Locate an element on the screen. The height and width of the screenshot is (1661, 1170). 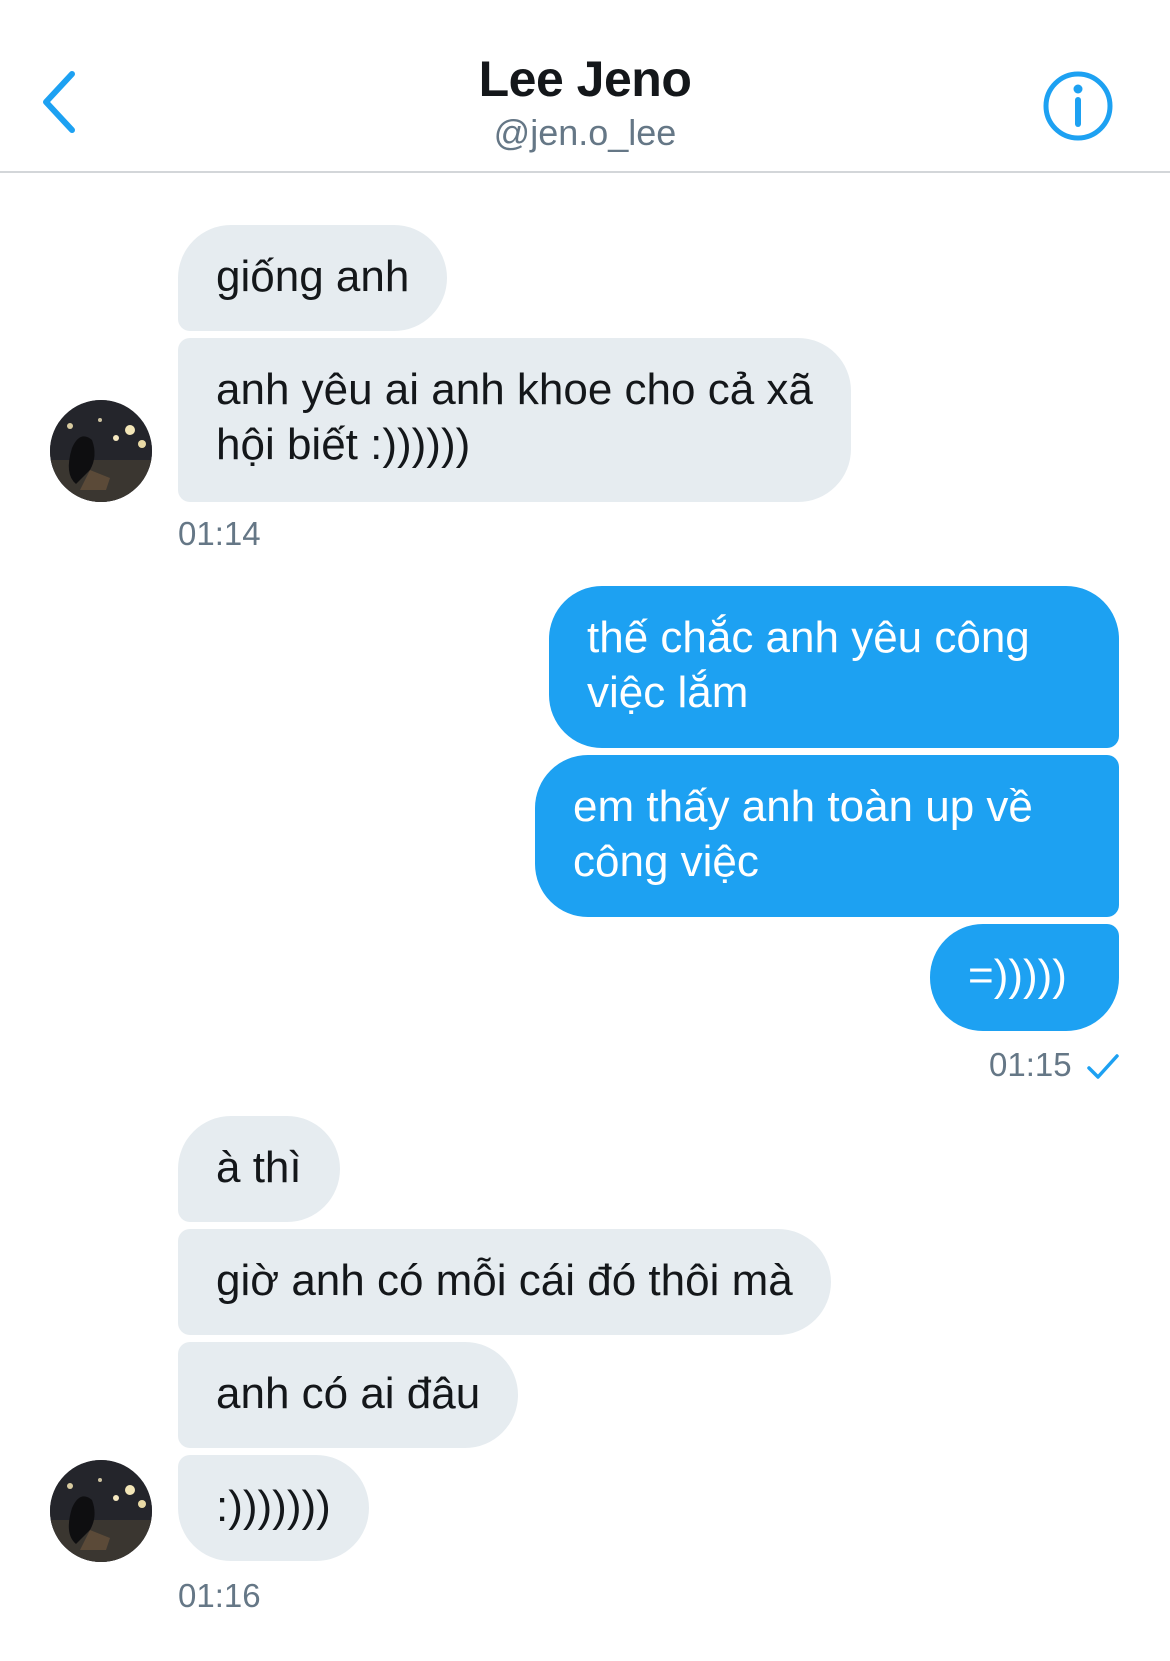
info-circle-icon is located at coordinates (1078, 106).